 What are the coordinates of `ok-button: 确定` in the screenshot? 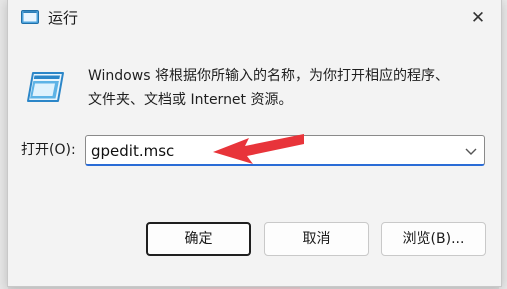 It's located at (198, 239).